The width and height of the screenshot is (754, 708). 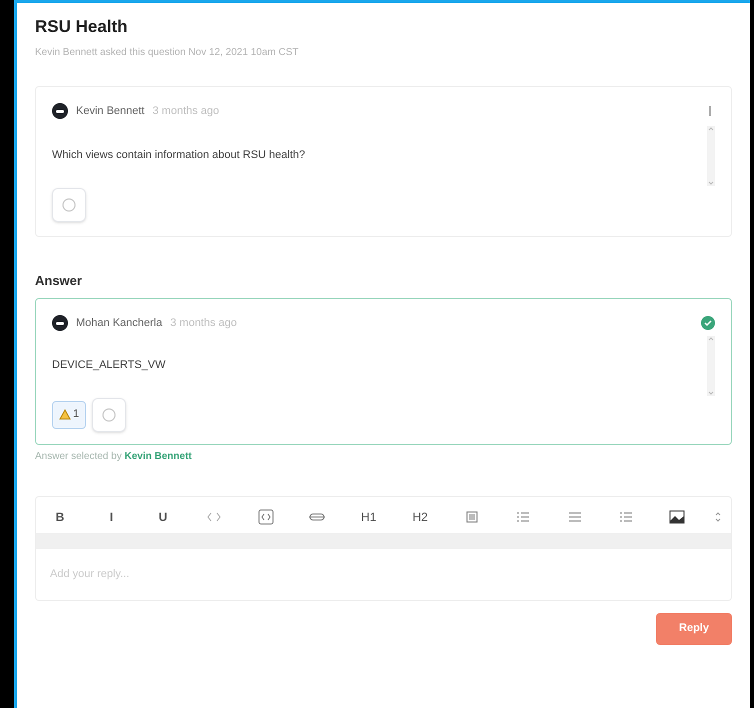 What do you see at coordinates (162, 516) in the screenshot?
I see `format-button: U` at bounding box center [162, 516].